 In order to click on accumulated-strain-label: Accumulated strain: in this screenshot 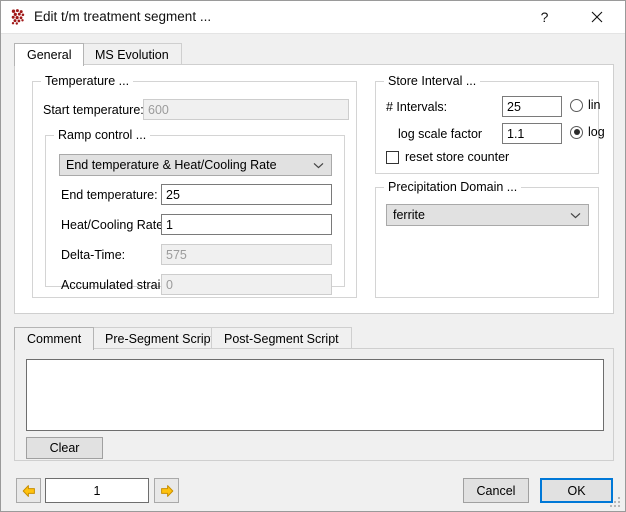, I will do `click(116, 285)`.